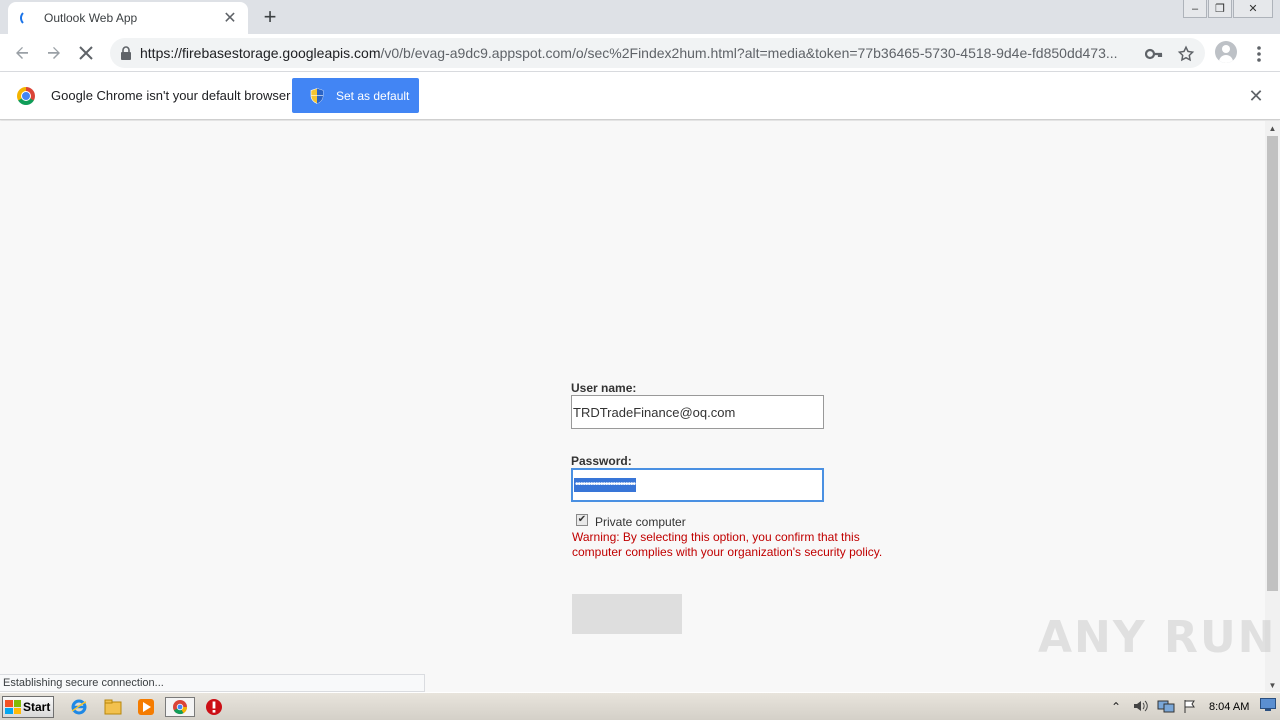  I want to click on url-host: https://firebasestorage.googleapis.com, so click(260, 53).